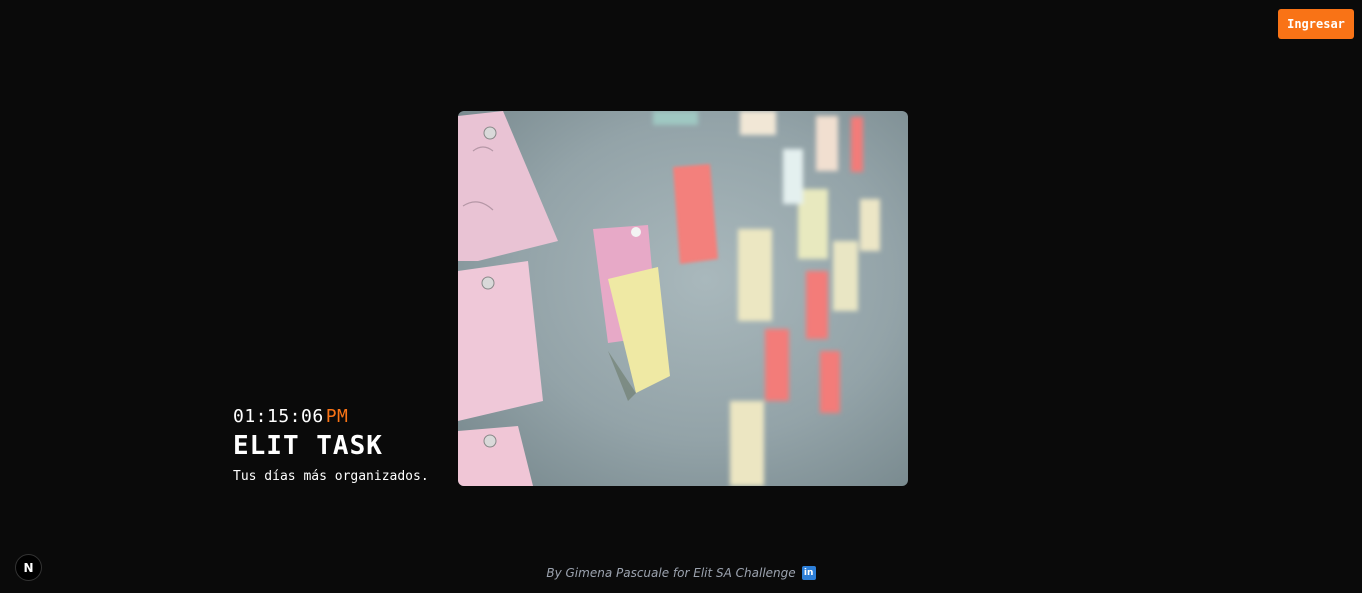 The width and height of the screenshot is (1362, 593). What do you see at coordinates (808, 573) in the screenshot?
I see `linkedin-icon: in` at bounding box center [808, 573].